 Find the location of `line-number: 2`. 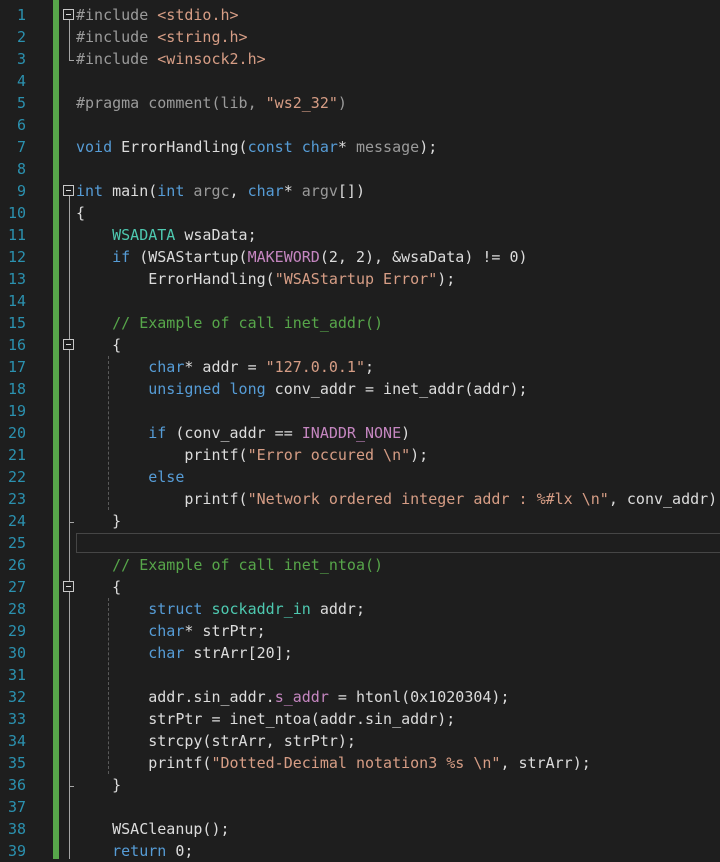

line-number: 2 is located at coordinates (21, 37).